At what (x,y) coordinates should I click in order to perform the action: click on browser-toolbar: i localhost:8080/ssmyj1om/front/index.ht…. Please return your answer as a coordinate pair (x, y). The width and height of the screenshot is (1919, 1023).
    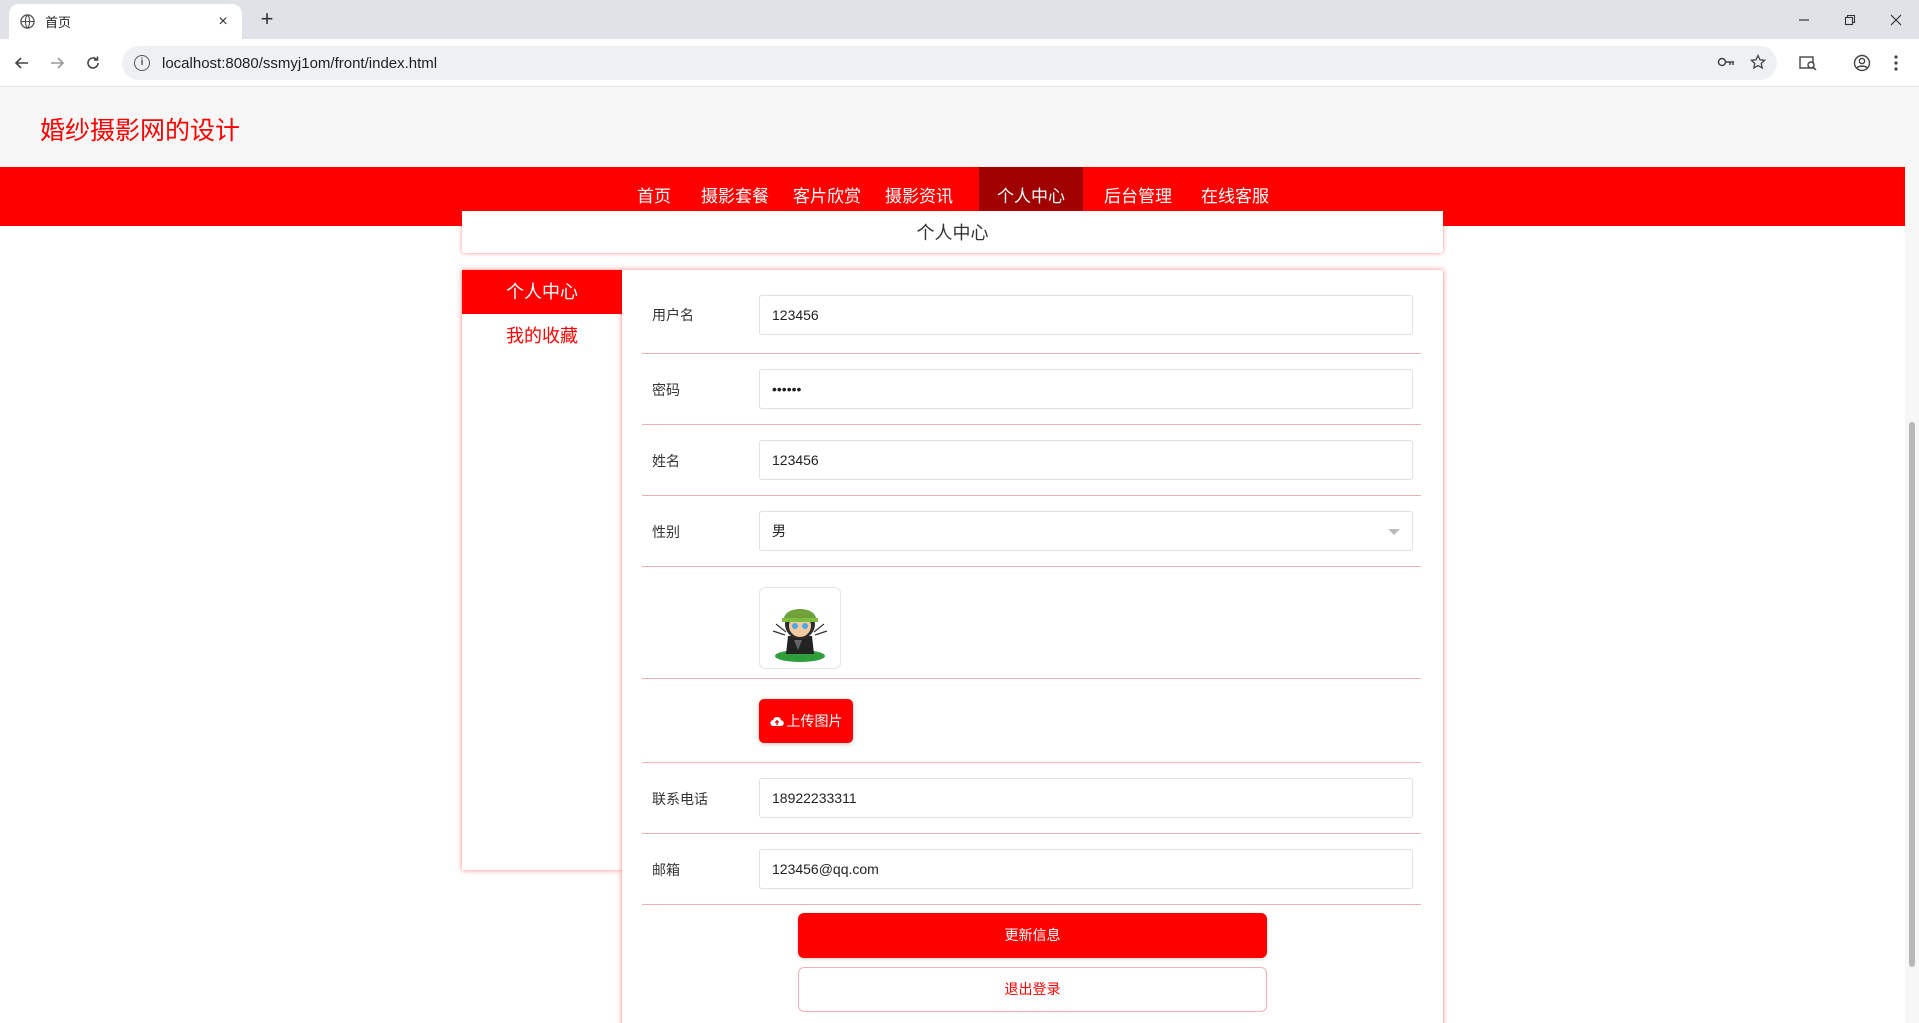
    Looking at the image, I should click on (959, 63).